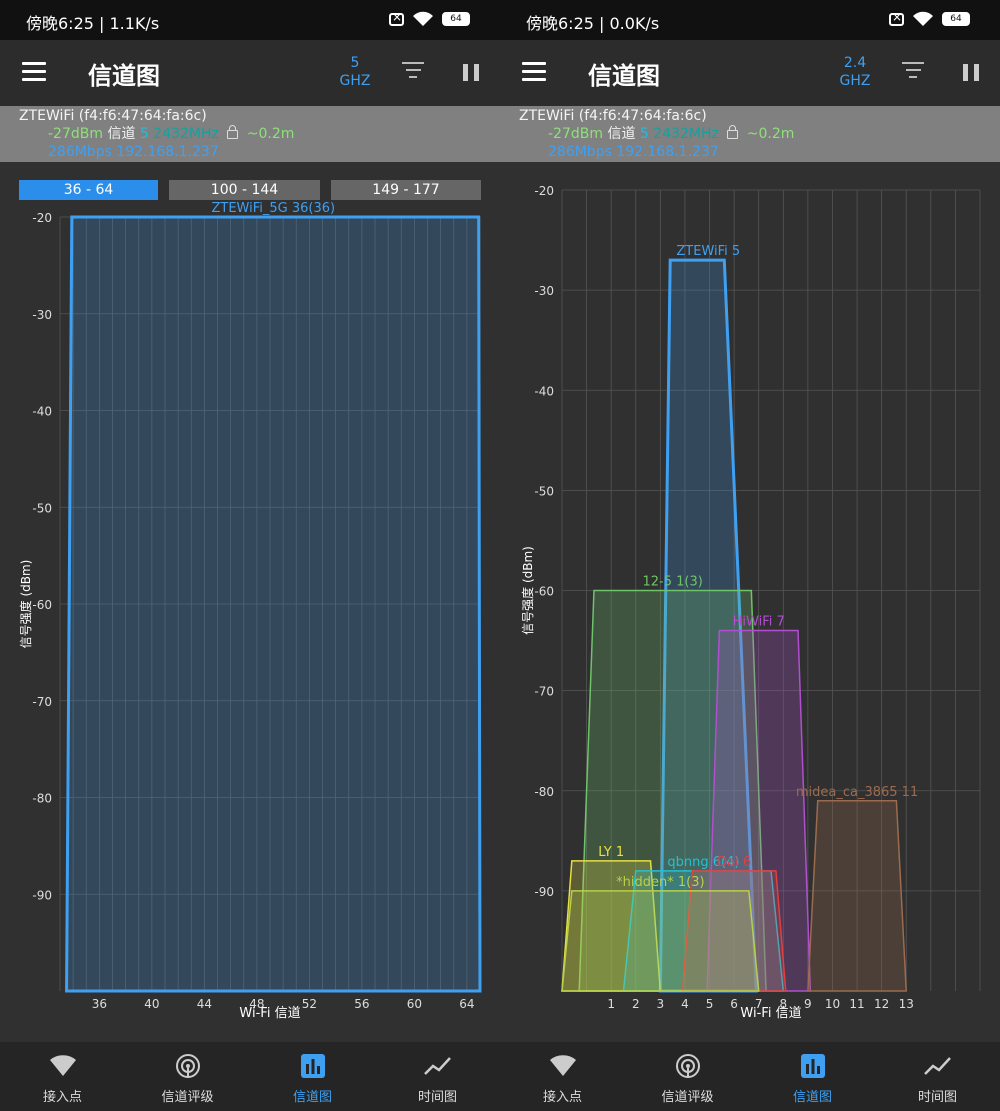 Image resolution: width=1000 pixels, height=1111 pixels. What do you see at coordinates (42, 799) in the screenshot?
I see `y-tick-label: -80` at bounding box center [42, 799].